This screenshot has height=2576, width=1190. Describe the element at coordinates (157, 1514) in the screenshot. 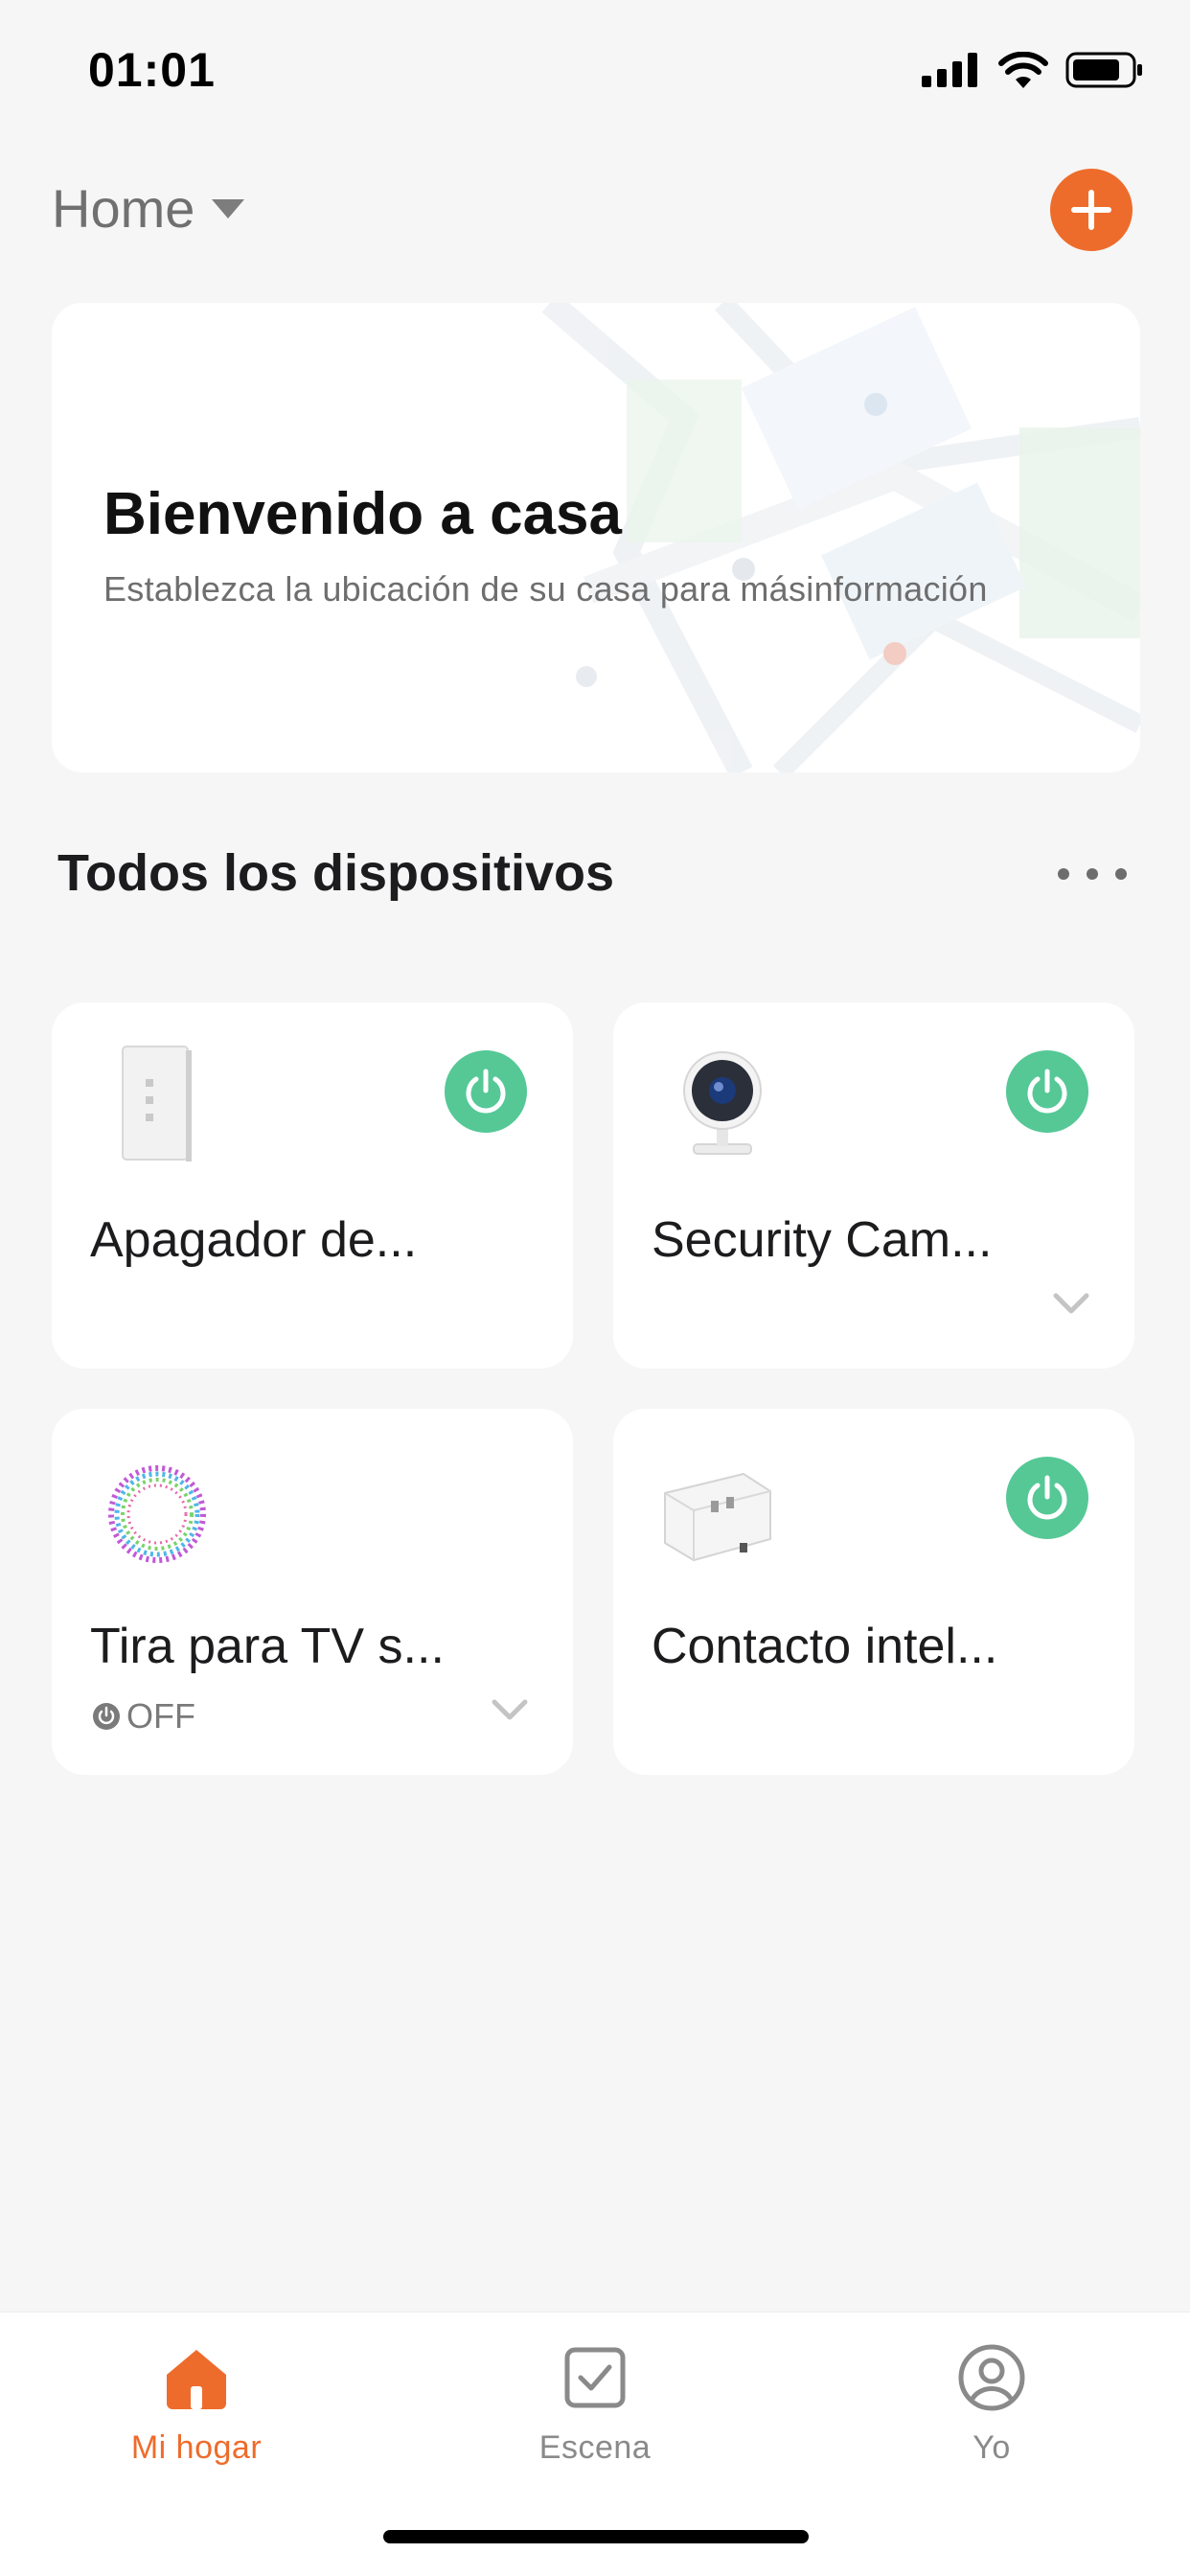

I see `led-strip-icon` at that location.